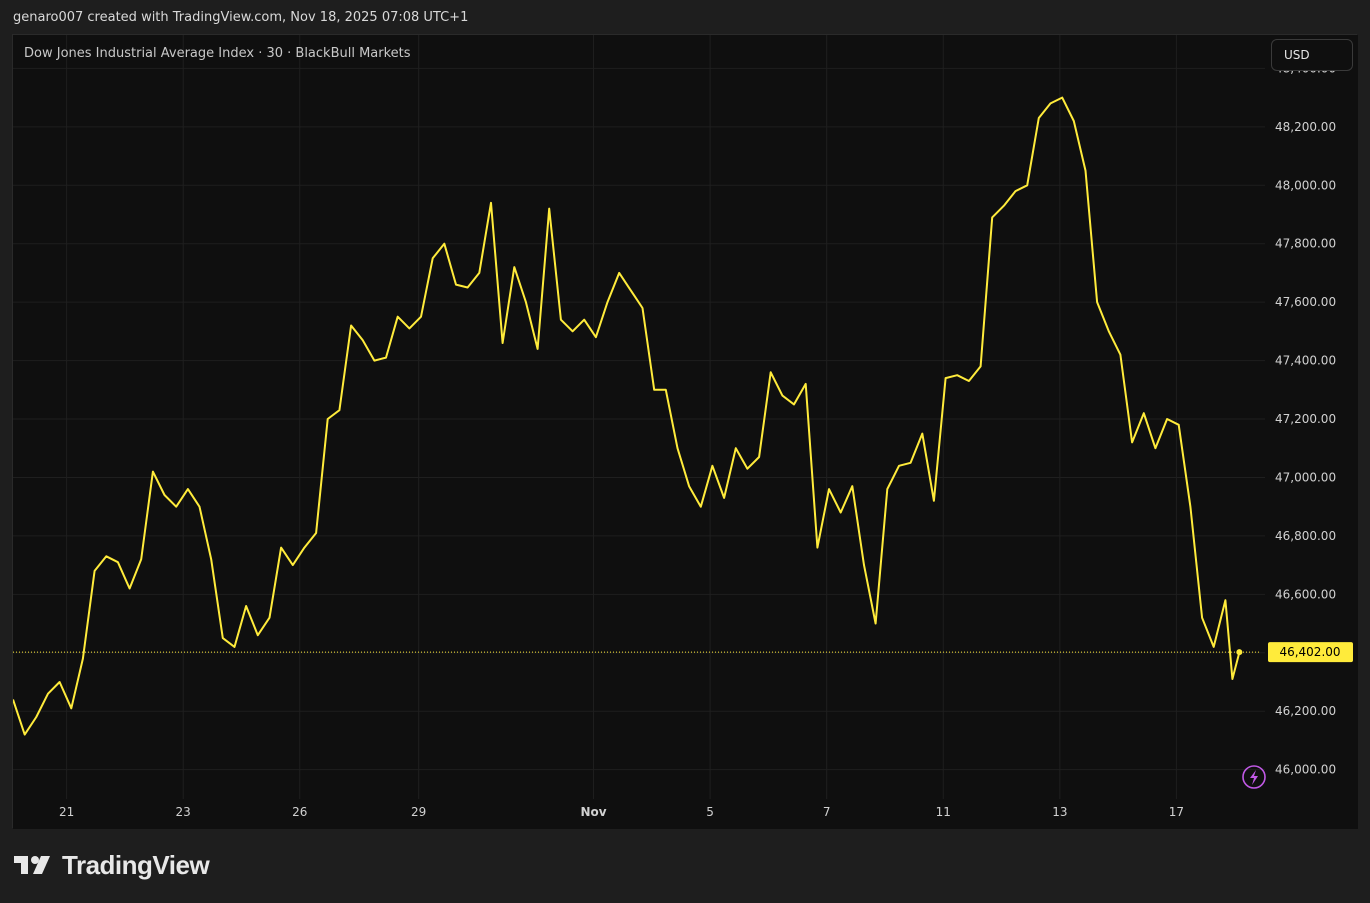  Describe the element at coordinates (136, 865) in the screenshot. I see `brand-name: TradingView` at that location.